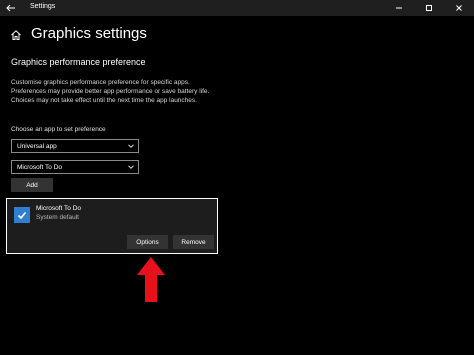 This screenshot has height=355, width=474. I want to click on minimize-icon, so click(399, 8).